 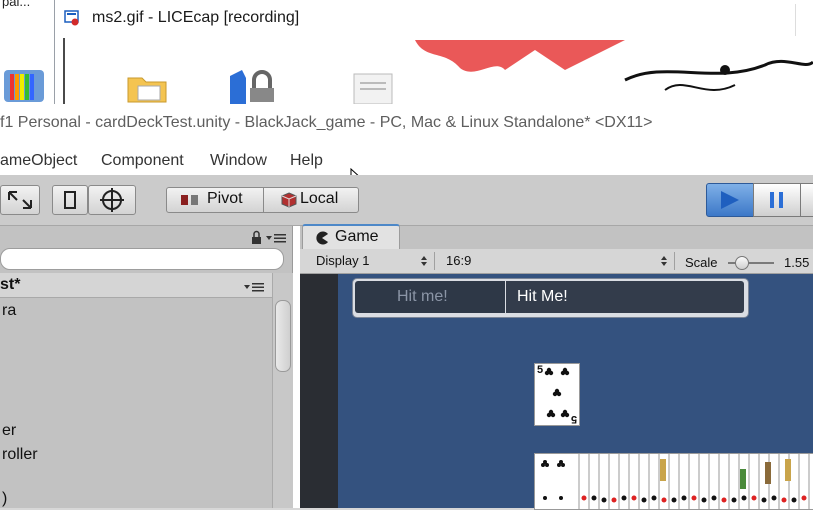 What do you see at coordinates (319, 198) in the screenshot?
I see `local-label: Local` at bounding box center [319, 198].